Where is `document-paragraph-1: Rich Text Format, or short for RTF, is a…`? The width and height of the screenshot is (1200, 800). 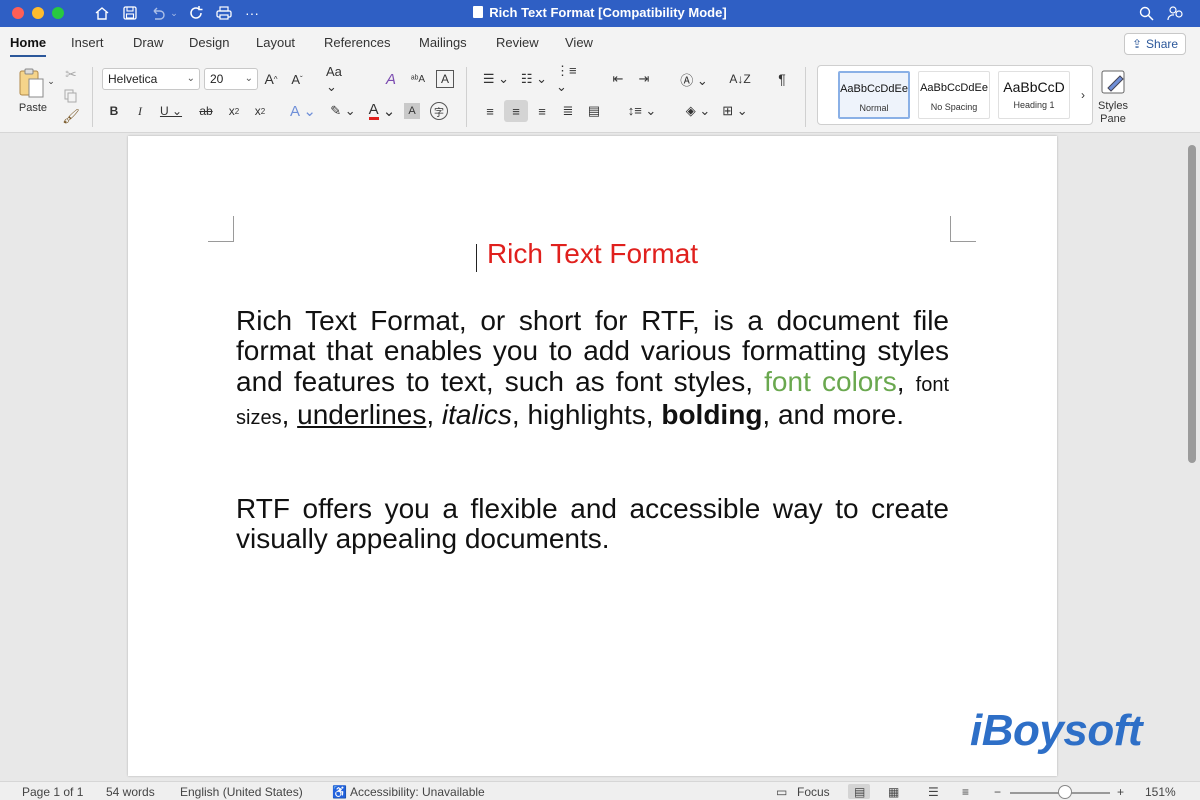
document-paragraph-1: Rich Text Format, or short for RTF, is a… is located at coordinates (592, 369).